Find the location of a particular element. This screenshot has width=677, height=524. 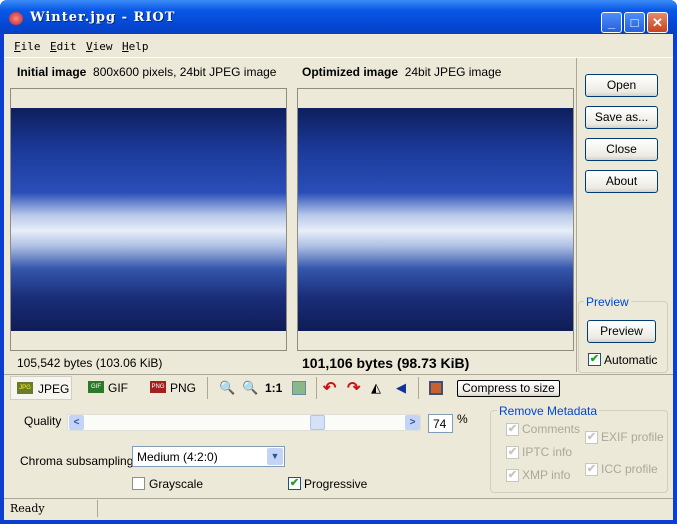

xmp-label: XMP info is located at coordinates (546, 475).